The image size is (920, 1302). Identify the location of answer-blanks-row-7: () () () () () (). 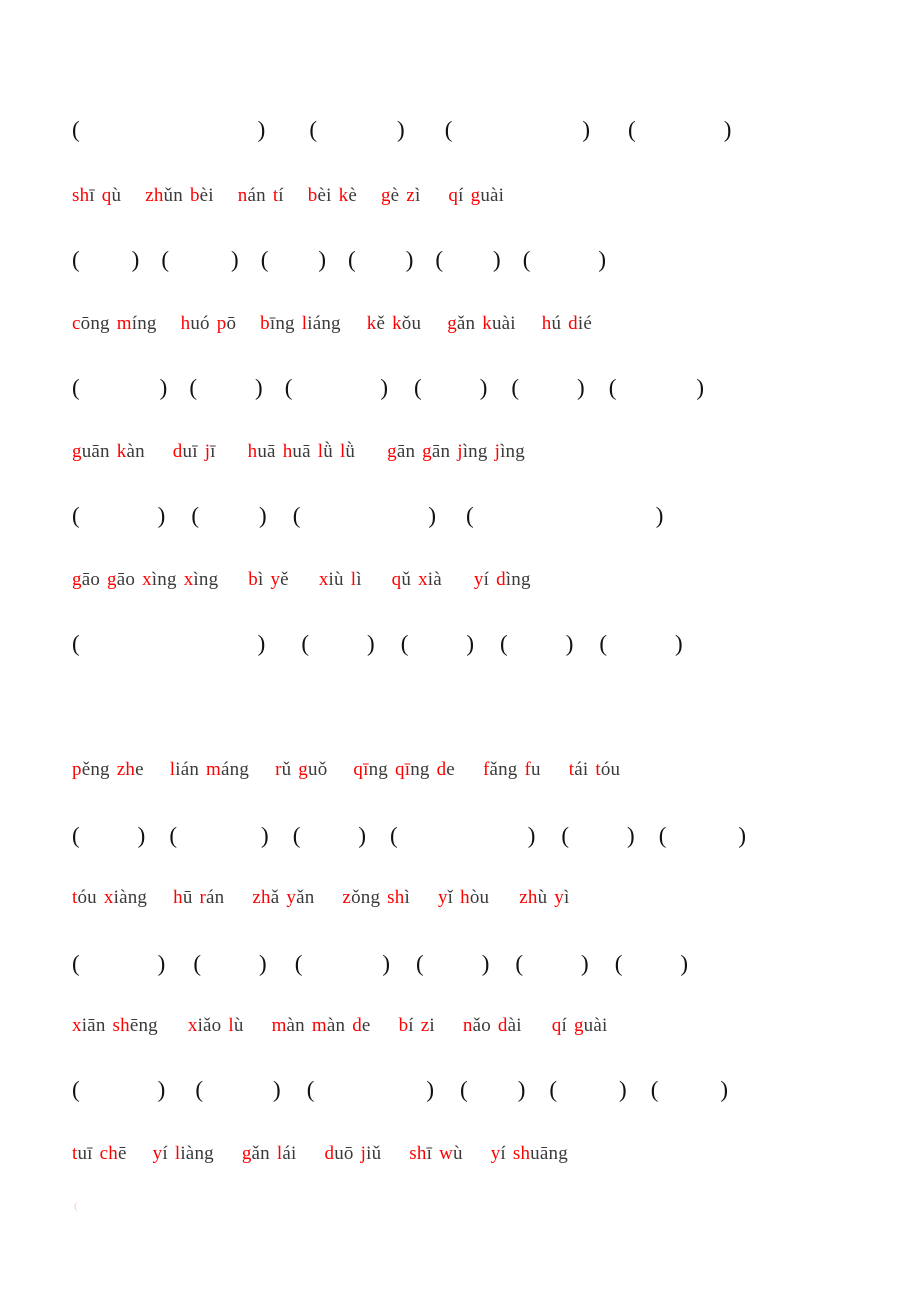
(460, 963).